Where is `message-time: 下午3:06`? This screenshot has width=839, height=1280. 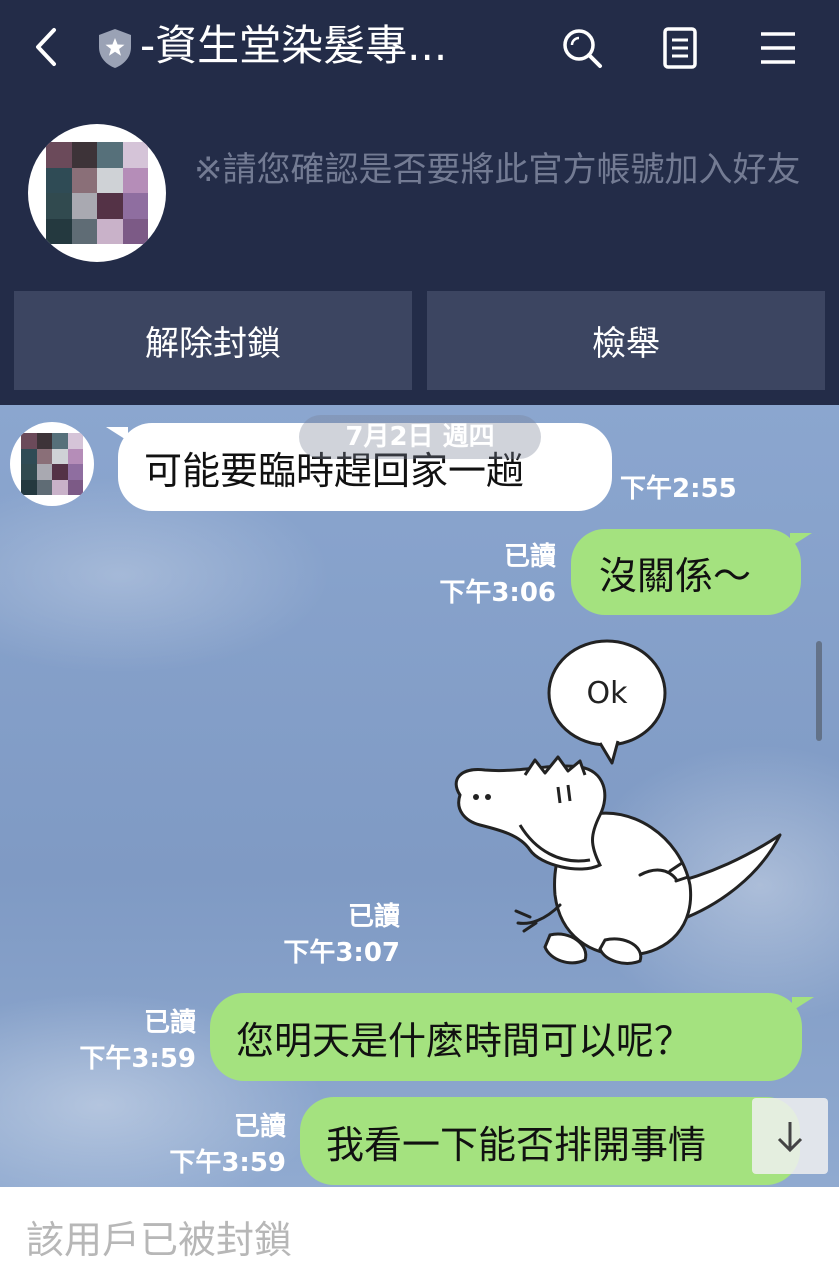
message-time: 下午3:06 is located at coordinates (497, 593).